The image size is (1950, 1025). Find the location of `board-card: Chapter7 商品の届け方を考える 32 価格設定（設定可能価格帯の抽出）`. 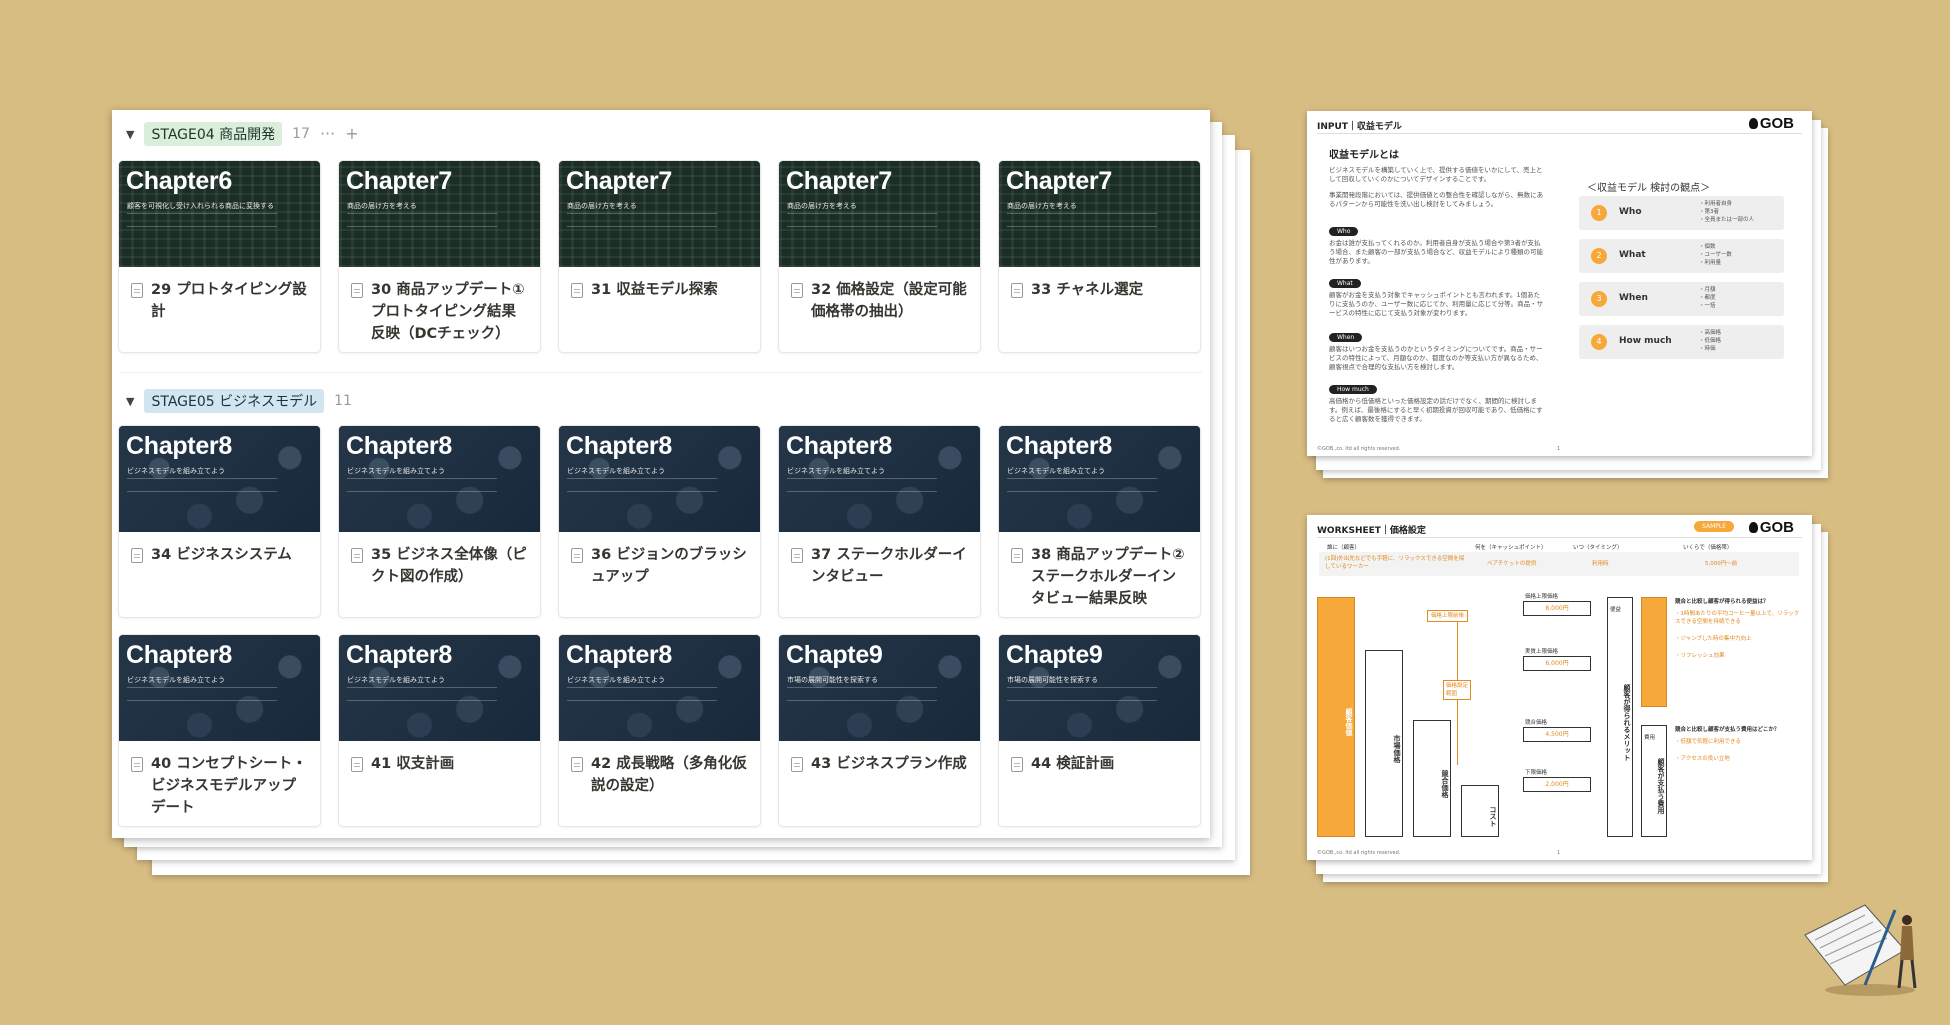

board-card: Chapter7 商品の届け方を考える 32 価格設定（設定可能価格帯の抽出） is located at coordinates (879, 256).